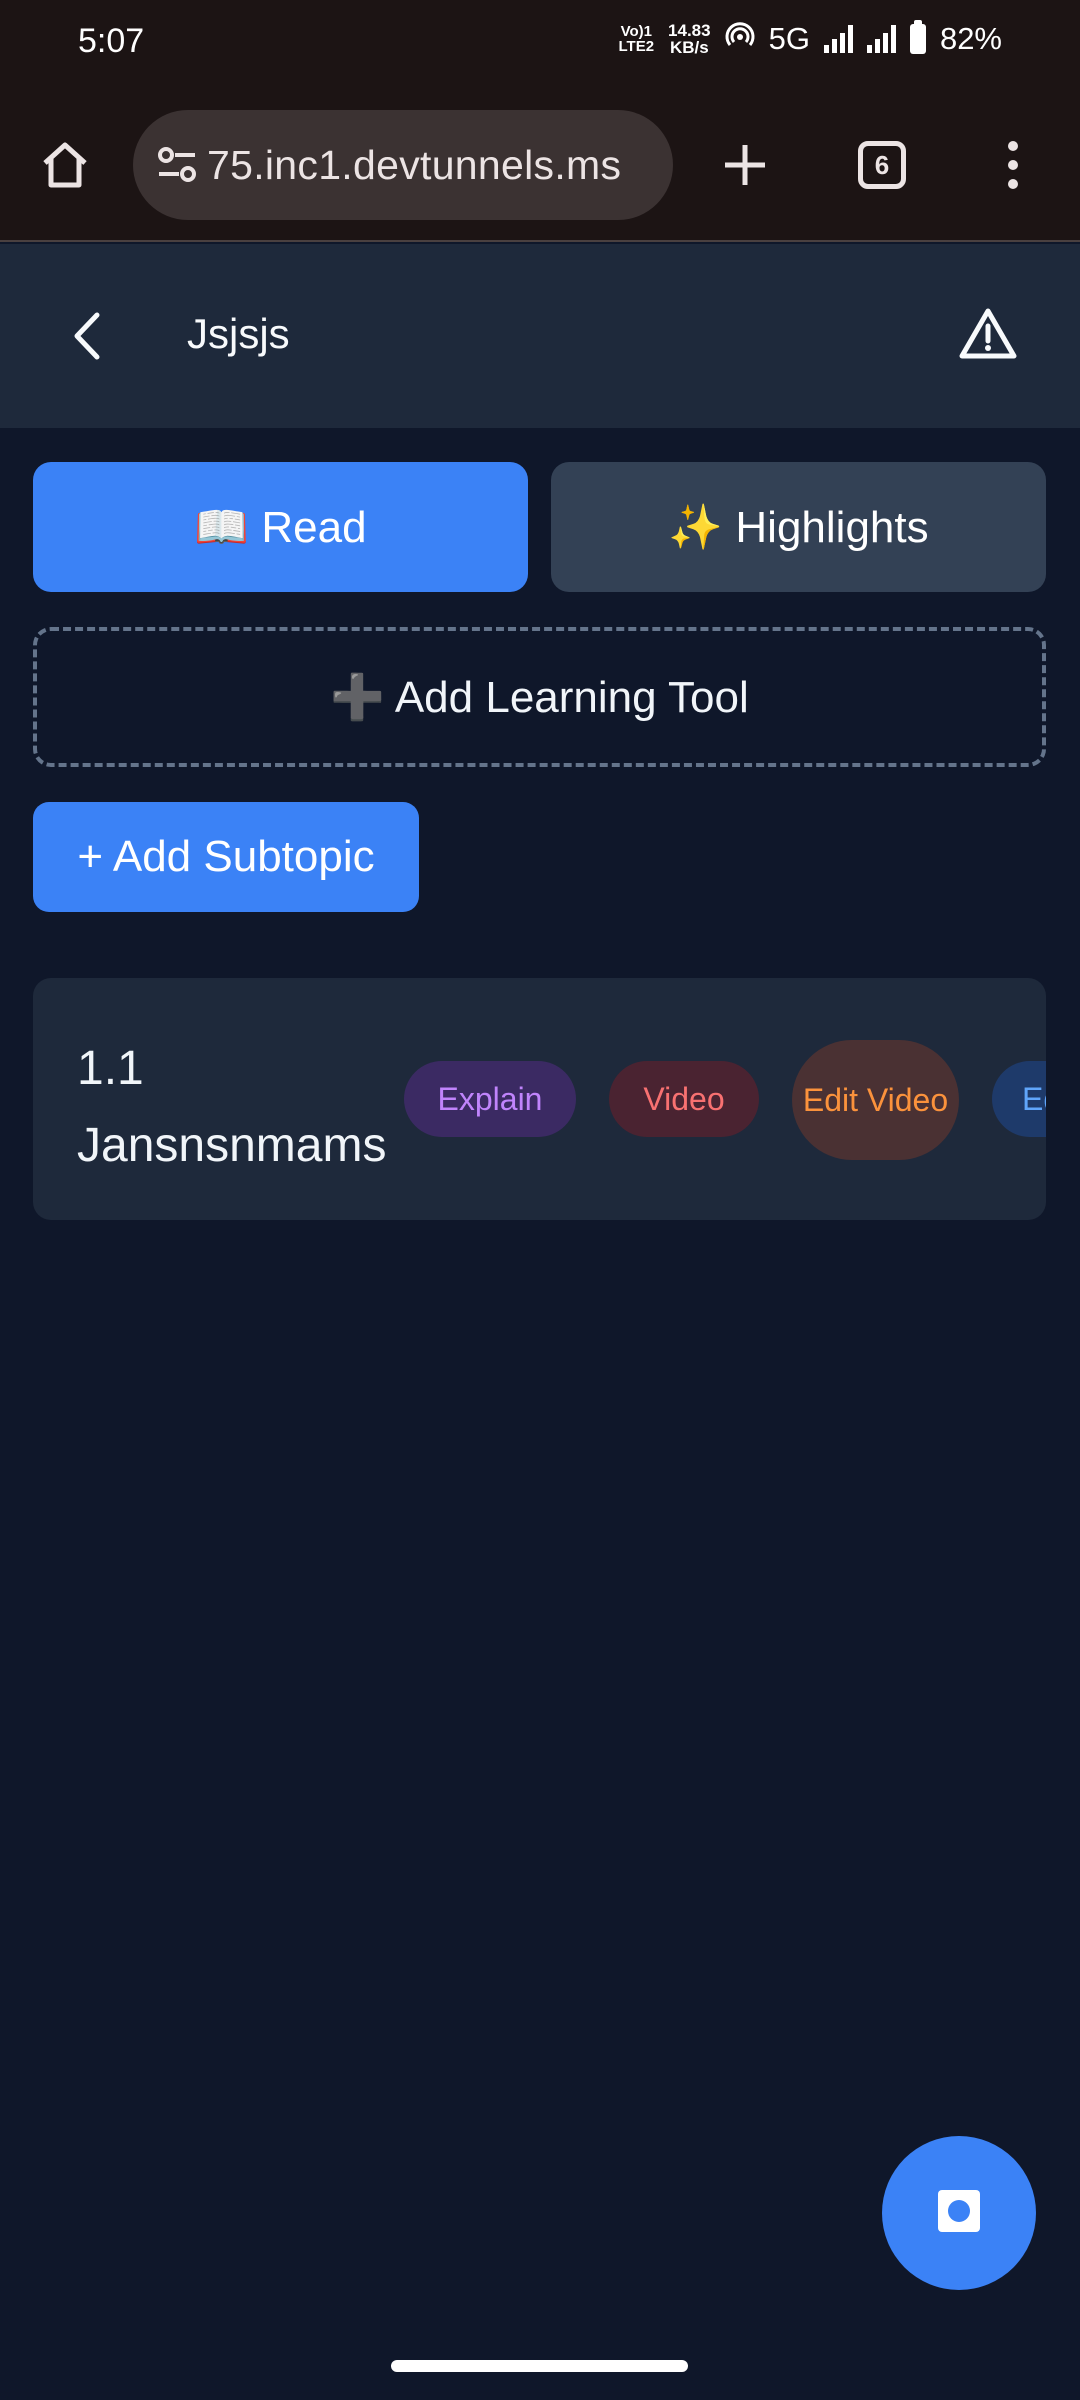  I want to click on subtopic-title: 1.1 Jansnsnmams, so click(231, 1107).